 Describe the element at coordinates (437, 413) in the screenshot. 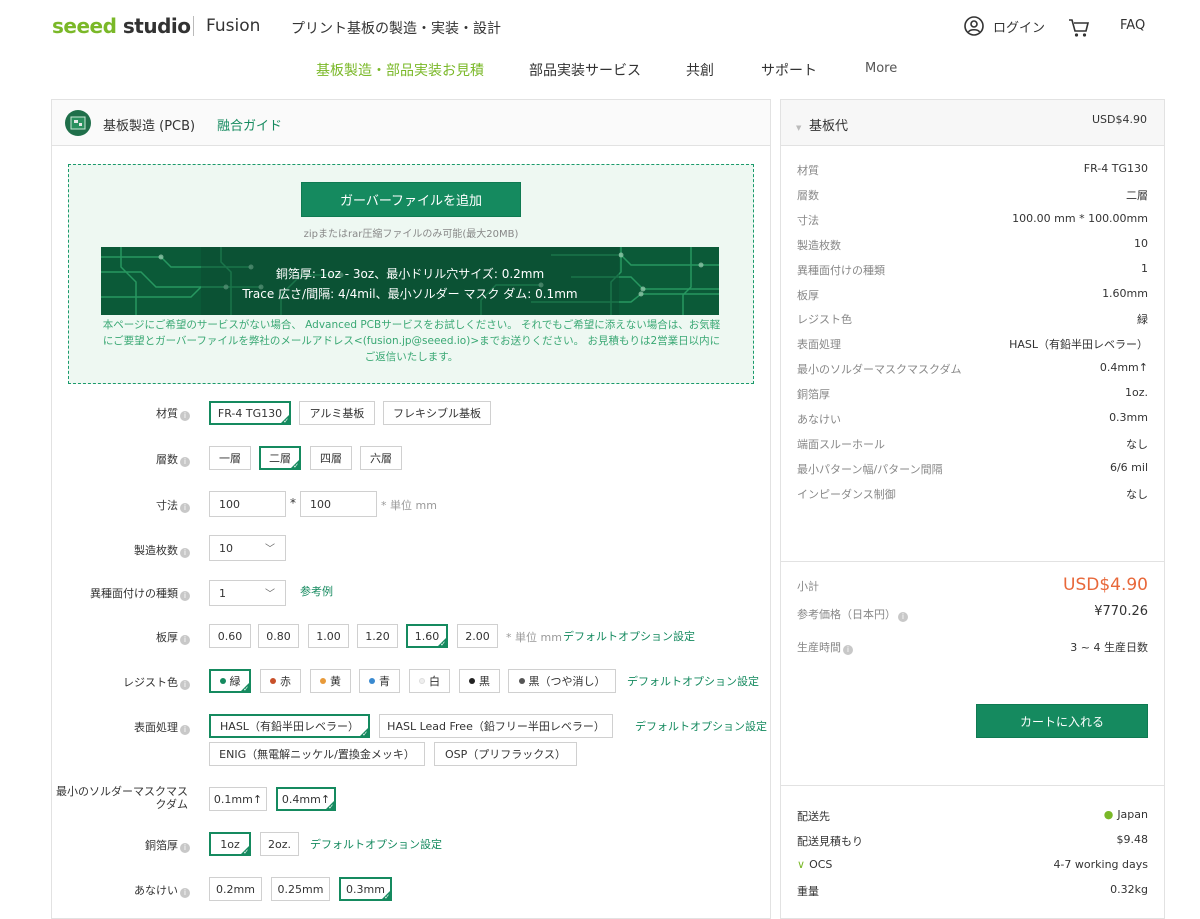

I see `material-flex: フレキシブル基板` at that location.